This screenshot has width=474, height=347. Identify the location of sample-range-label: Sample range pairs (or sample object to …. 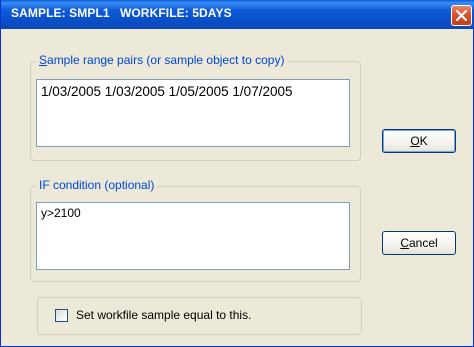
(162, 60).